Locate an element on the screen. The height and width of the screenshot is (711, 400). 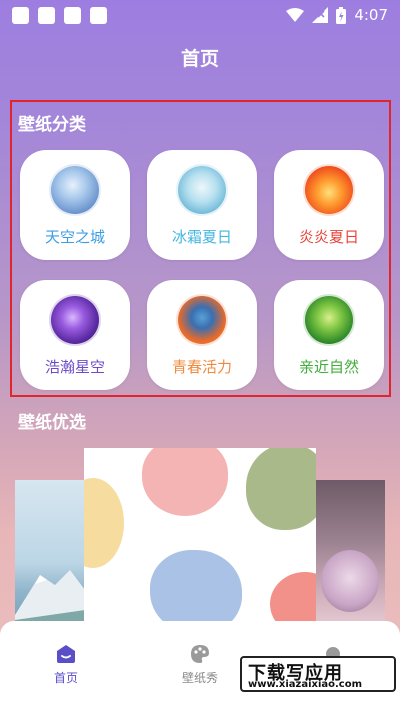
category-card-youth-vitality: 青春活力 is located at coordinates (202, 335).